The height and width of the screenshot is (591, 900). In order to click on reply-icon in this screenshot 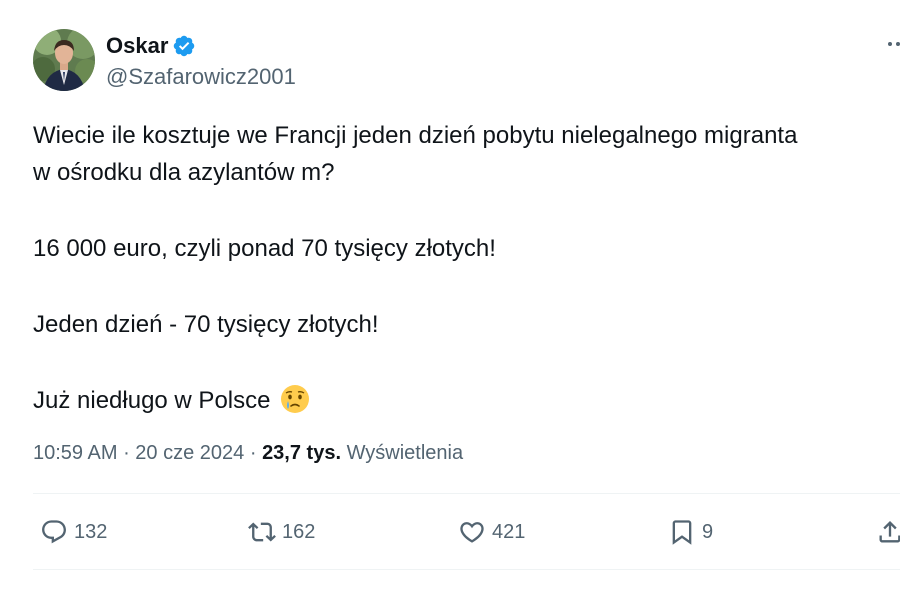, I will do `click(54, 532)`.